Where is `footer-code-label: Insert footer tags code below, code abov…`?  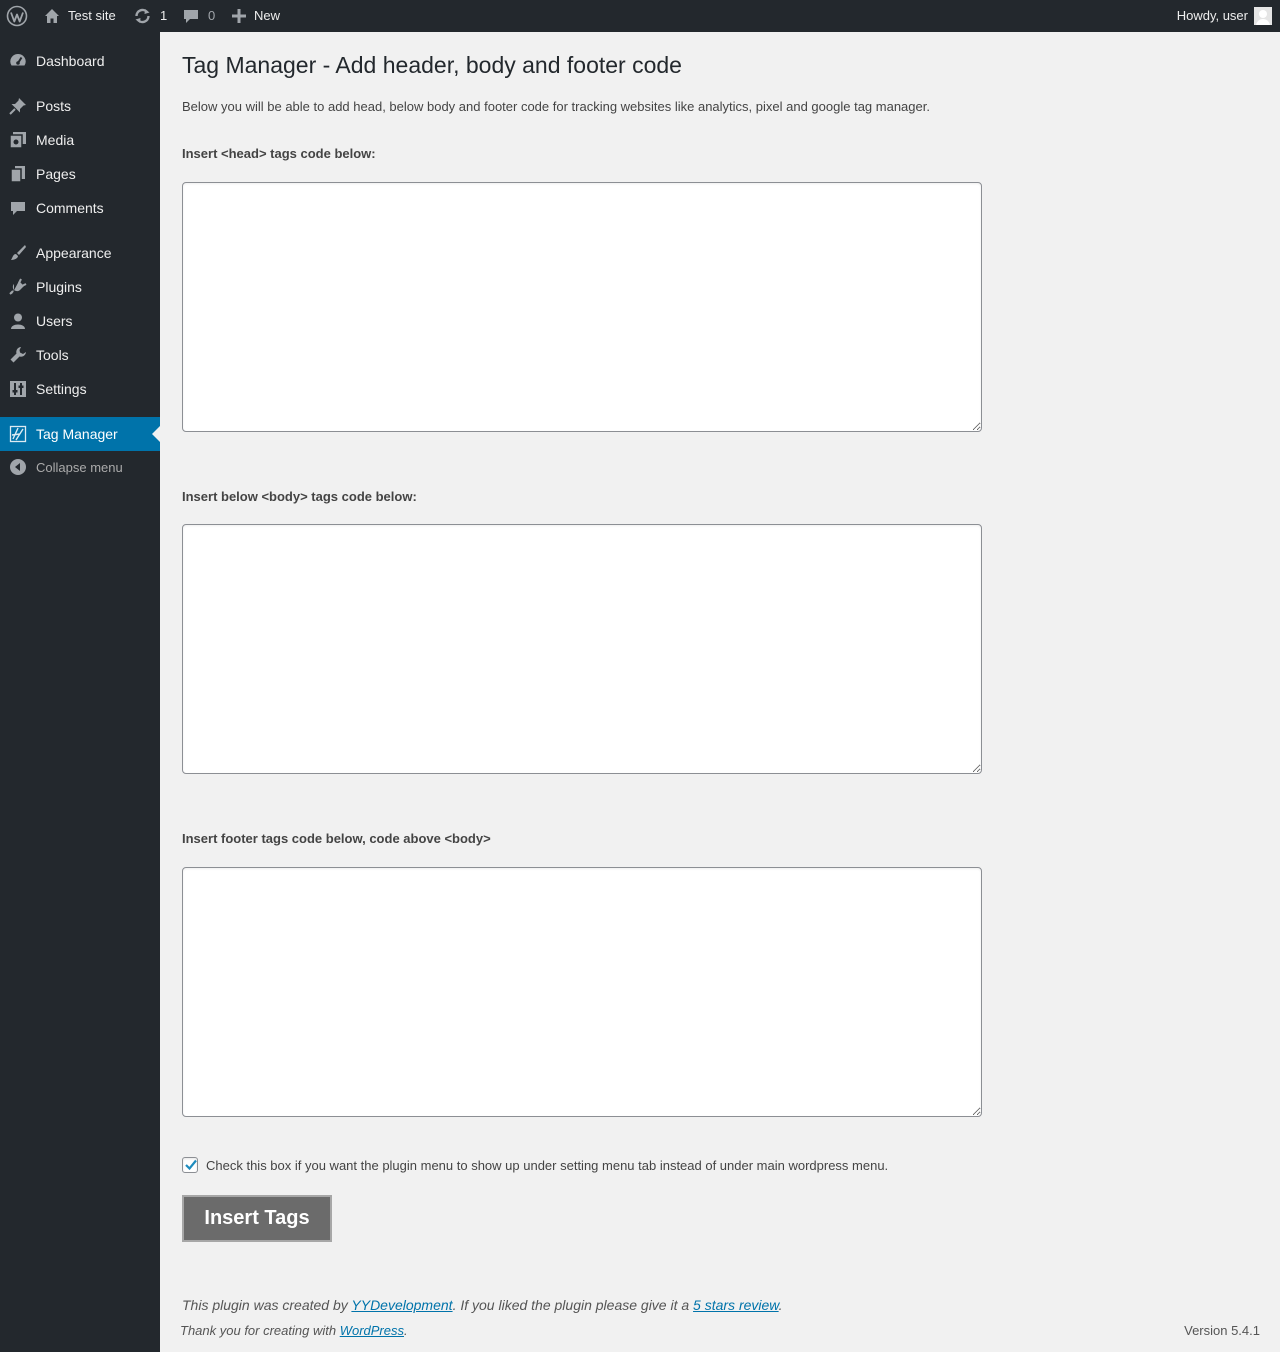 footer-code-label: Insert footer tags code below, code abov… is located at coordinates (336, 838).